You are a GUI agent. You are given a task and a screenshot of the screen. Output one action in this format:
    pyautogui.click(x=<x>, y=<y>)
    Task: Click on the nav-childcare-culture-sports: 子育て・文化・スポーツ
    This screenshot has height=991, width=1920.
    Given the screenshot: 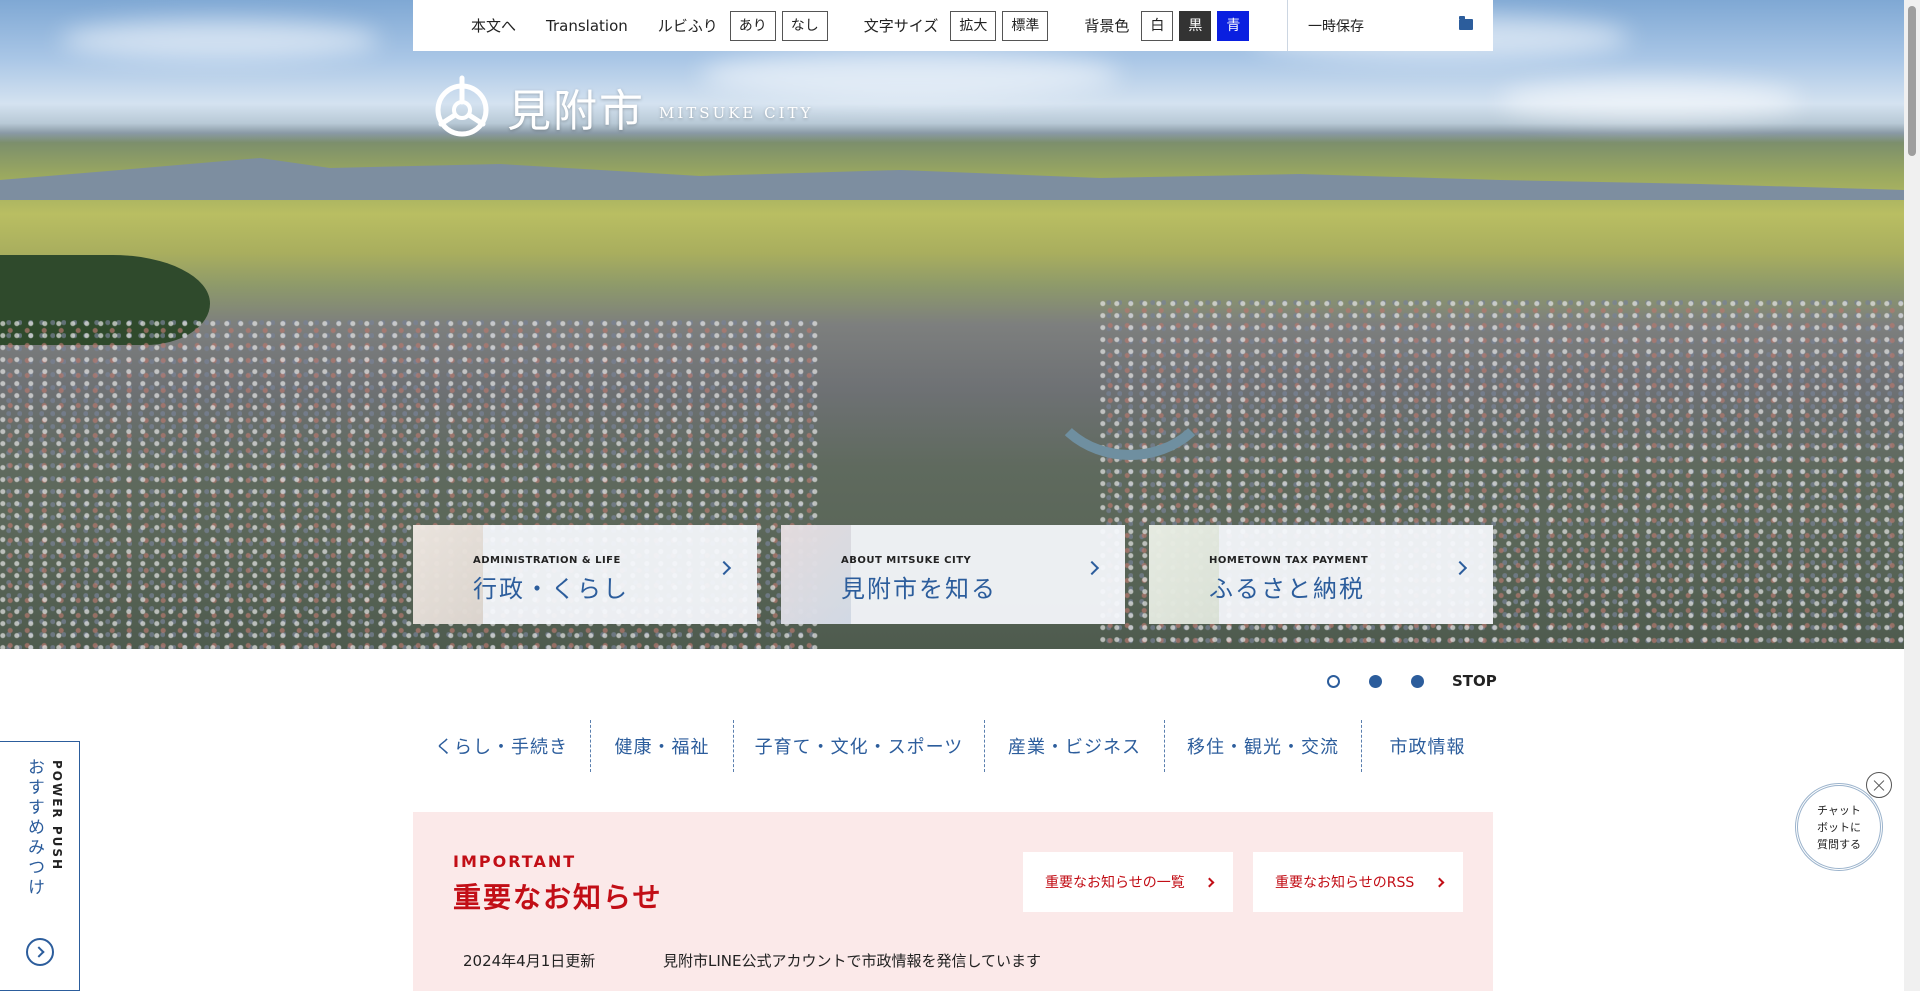 What is the action you would take?
    pyautogui.click(x=859, y=746)
    